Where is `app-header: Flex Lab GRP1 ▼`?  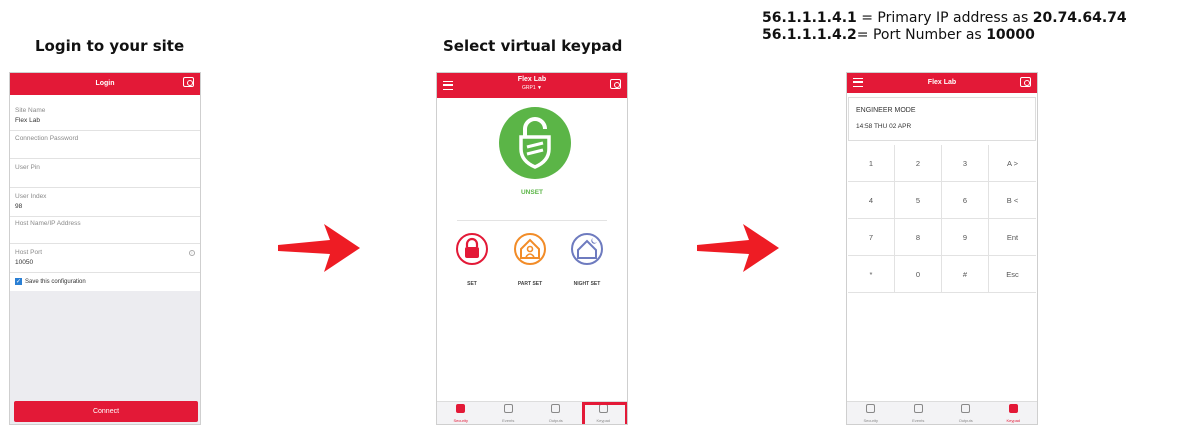
app-header: Flex Lab GRP1 ▼ is located at coordinates (532, 85).